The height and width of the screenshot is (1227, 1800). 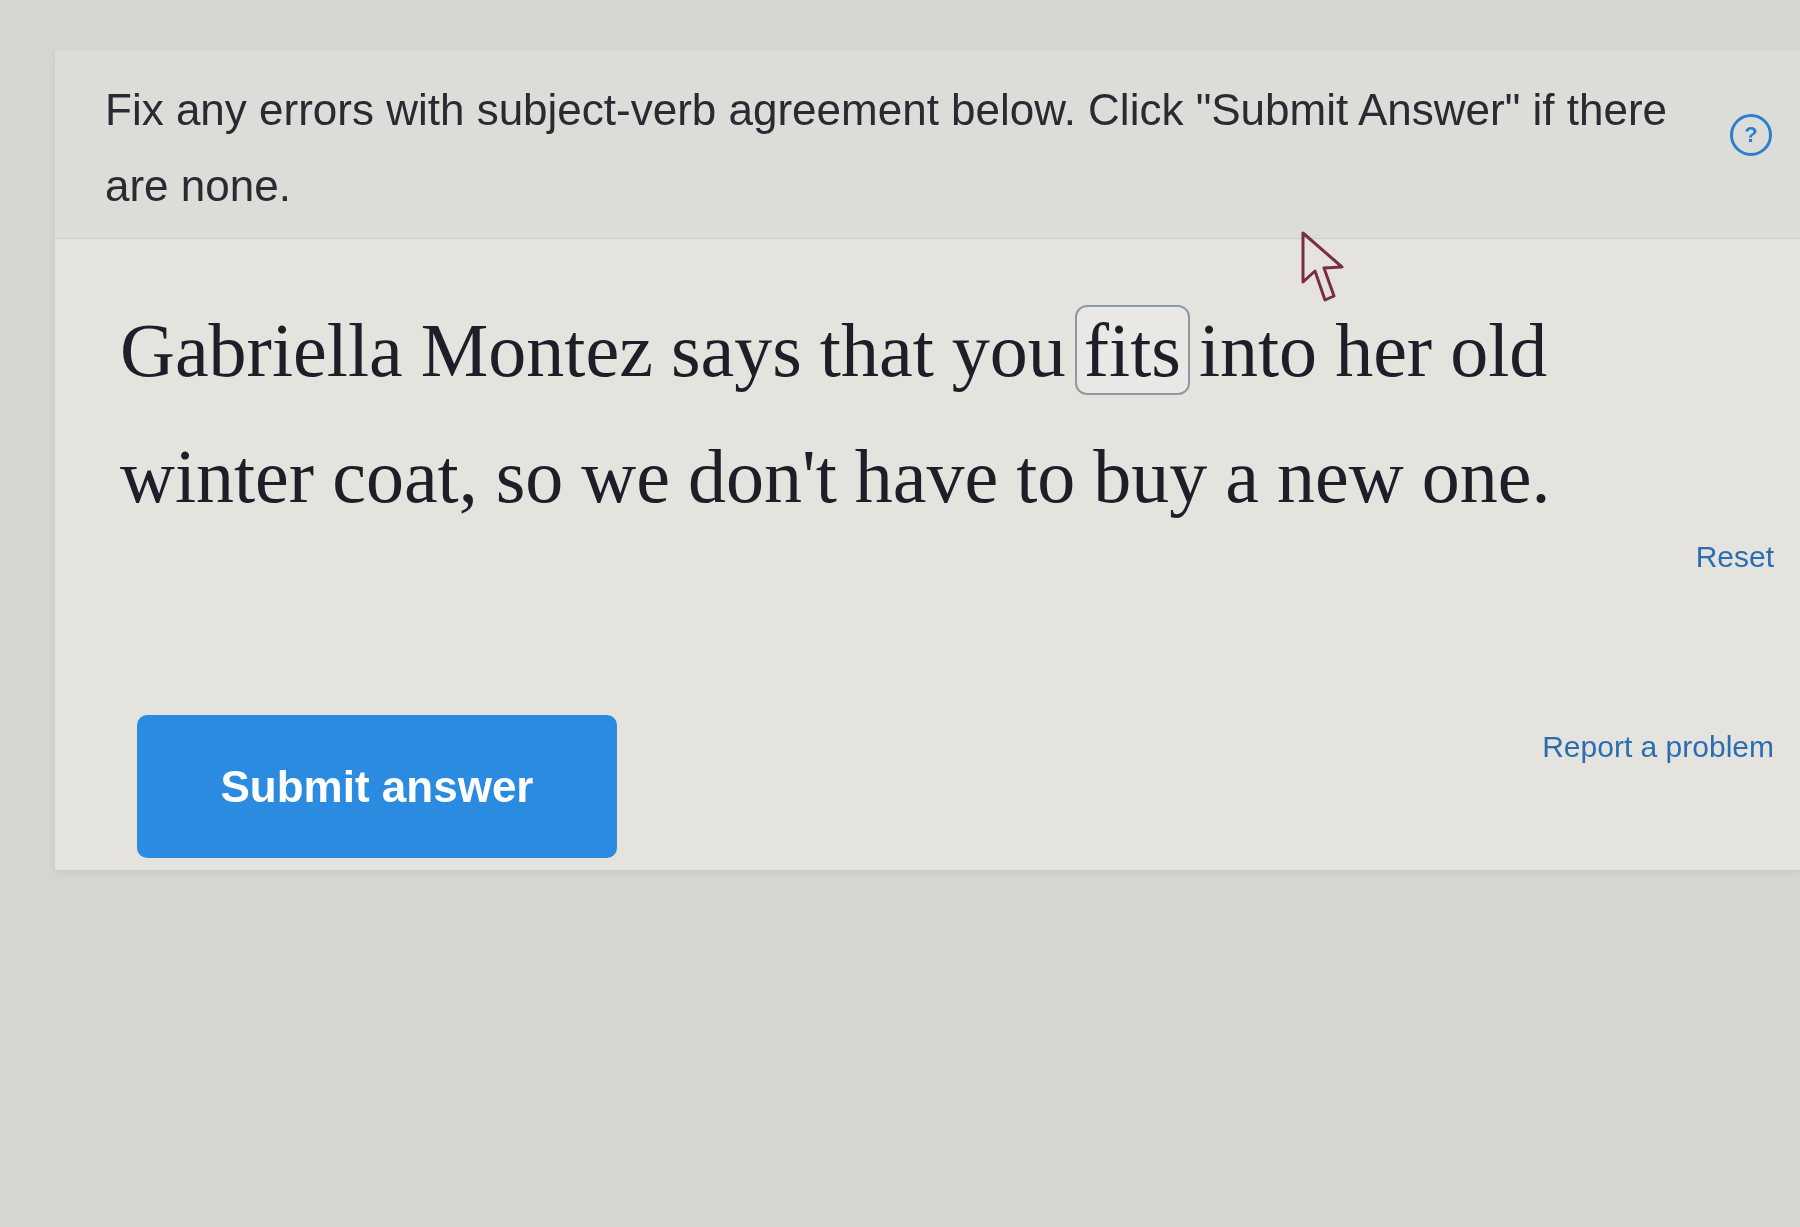 What do you see at coordinates (625, 476) in the screenshot?
I see `word-token: we` at bounding box center [625, 476].